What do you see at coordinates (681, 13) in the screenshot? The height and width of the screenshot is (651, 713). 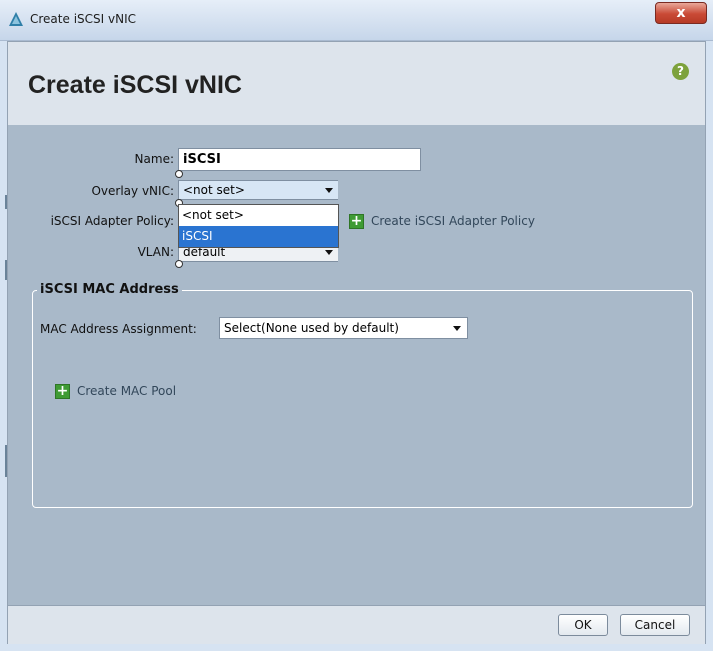 I see `close-button: x` at bounding box center [681, 13].